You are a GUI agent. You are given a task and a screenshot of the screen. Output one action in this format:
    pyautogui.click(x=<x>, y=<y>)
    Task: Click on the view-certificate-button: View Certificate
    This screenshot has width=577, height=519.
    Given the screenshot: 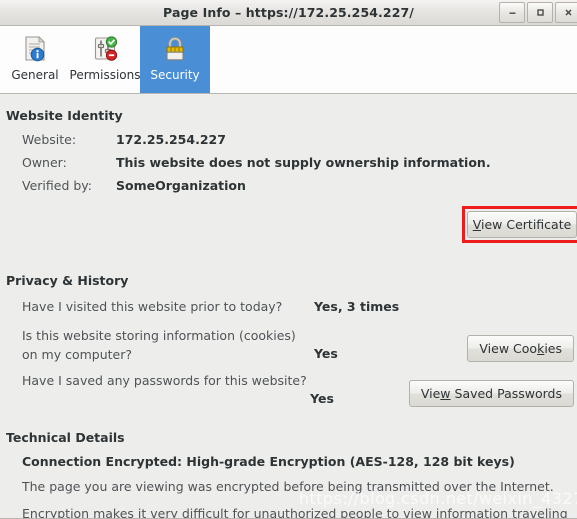 What is the action you would take?
    pyautogui.click(x=522, y=224)
    